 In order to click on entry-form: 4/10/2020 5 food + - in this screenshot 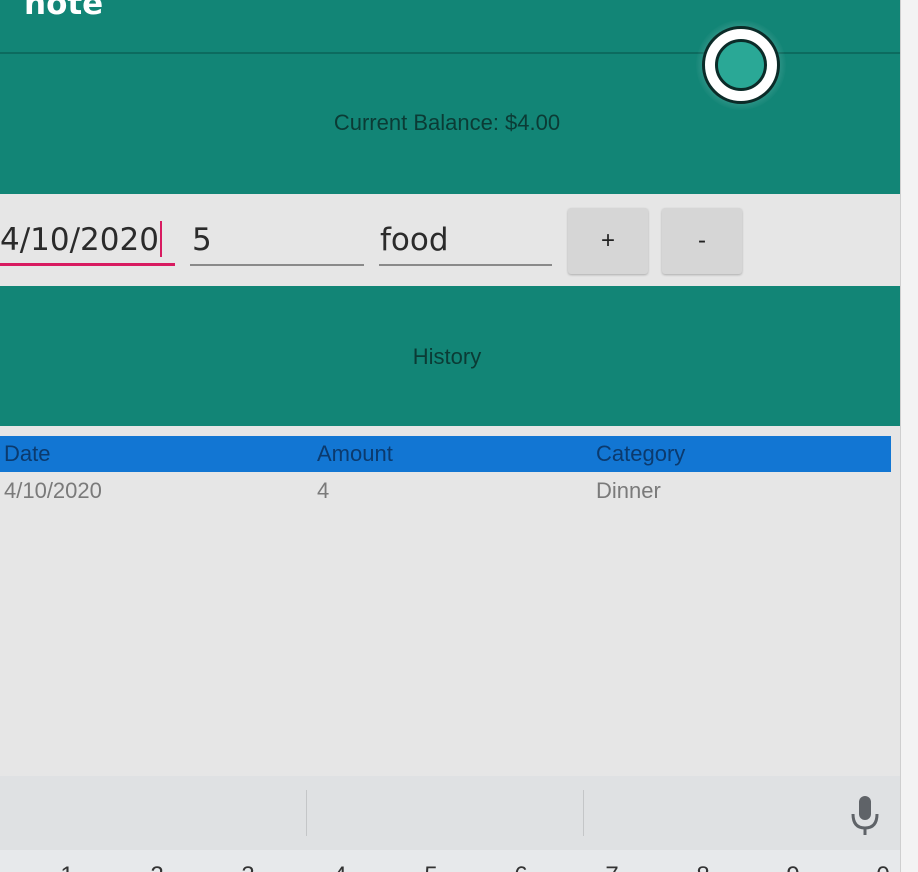, I will do `click(450, 240)`.